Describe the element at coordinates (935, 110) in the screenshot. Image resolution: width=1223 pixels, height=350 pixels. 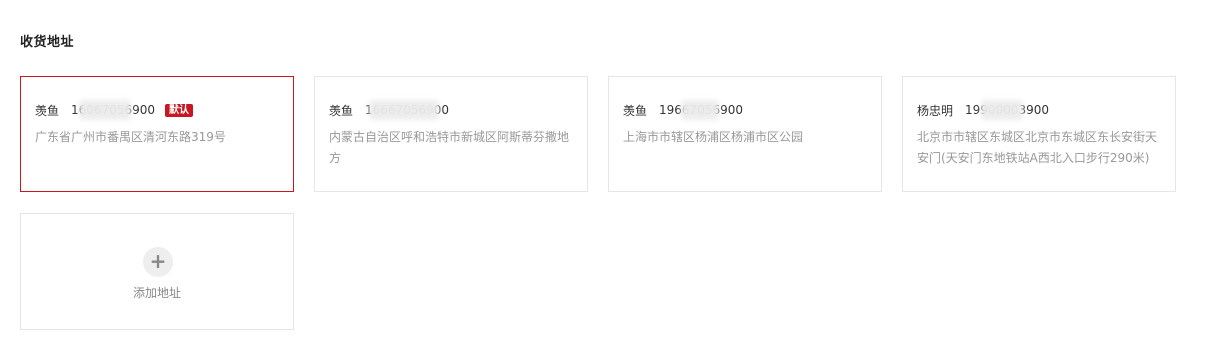
I see `recipient-name: 杨忠明` at that location.